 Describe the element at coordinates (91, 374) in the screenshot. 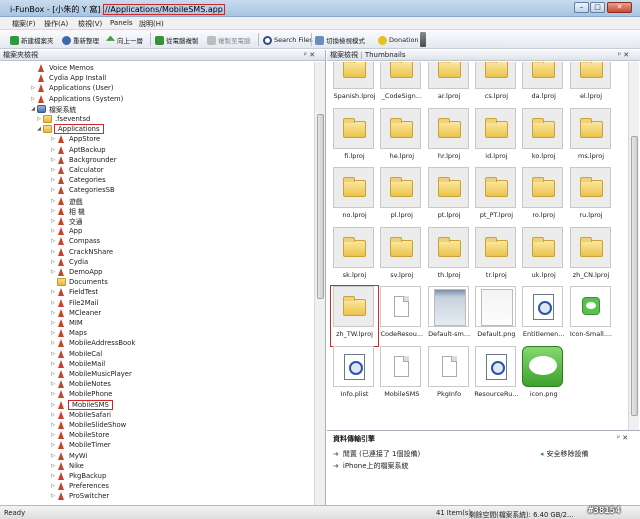

I see `tree-node: ▷ MobileMusicPlayer` at that location.